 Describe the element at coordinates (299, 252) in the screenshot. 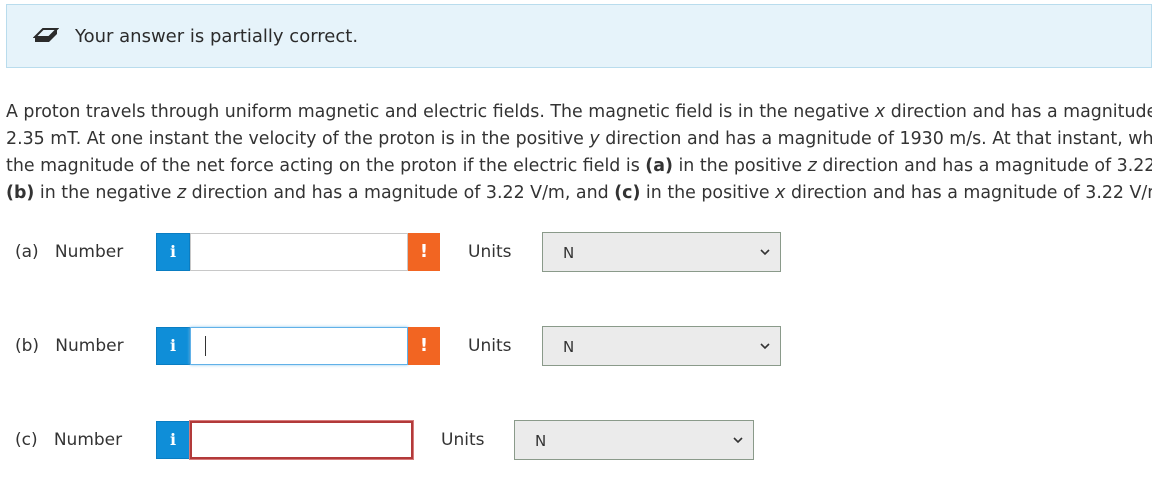

I see `number-input-a` at that location.